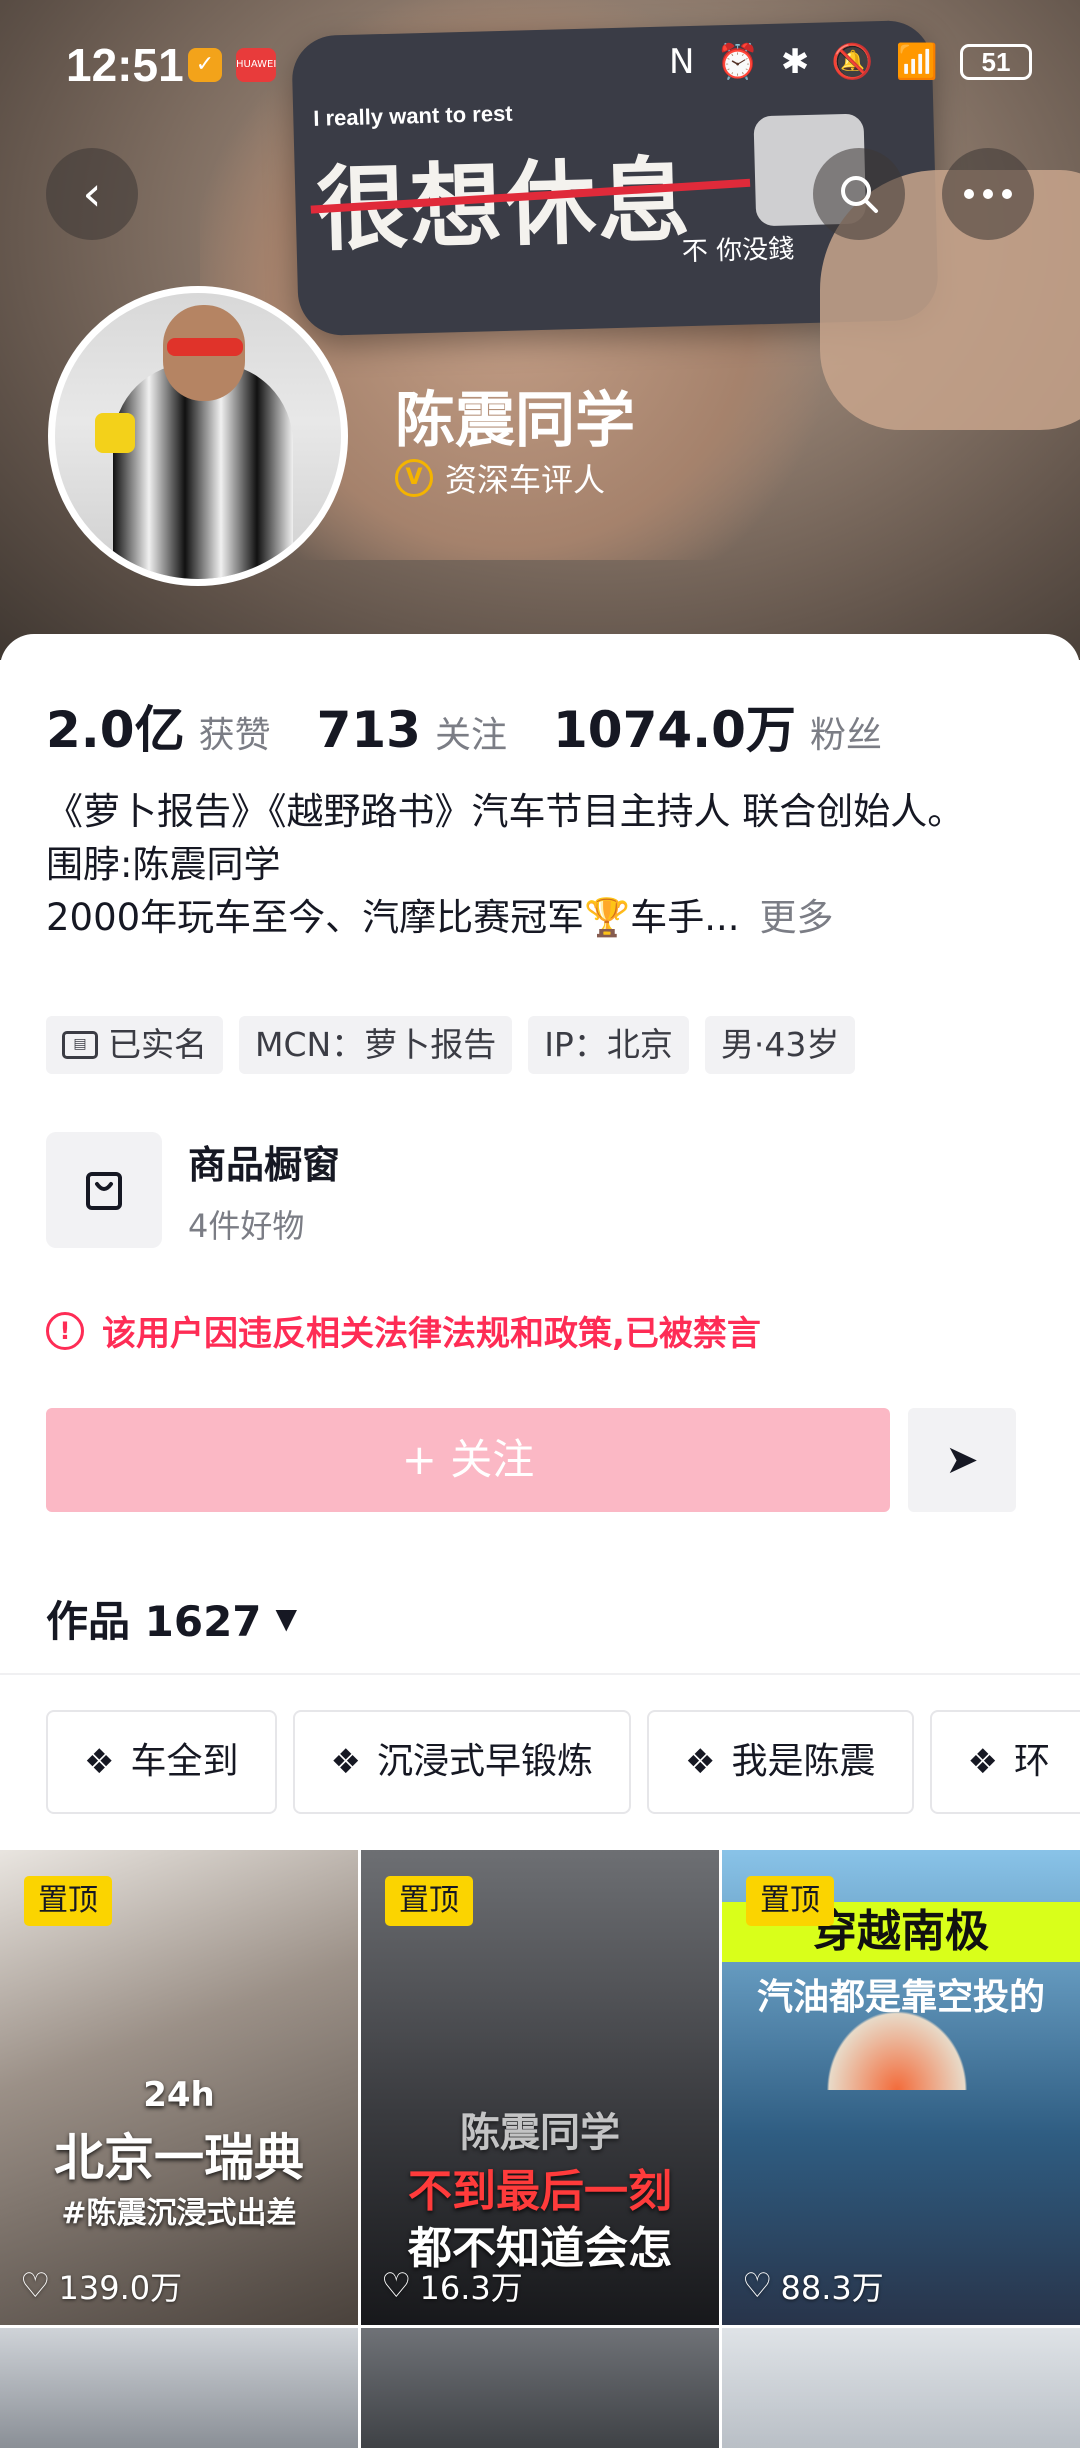 Image resolution: width=1080 pixels, height=2448 pixels. What do you see at coordinates (179, 2210) in the screenshot?
I see `video-caption-sub: #陈震沉浸式出差` at bounding box center [179, 2210].